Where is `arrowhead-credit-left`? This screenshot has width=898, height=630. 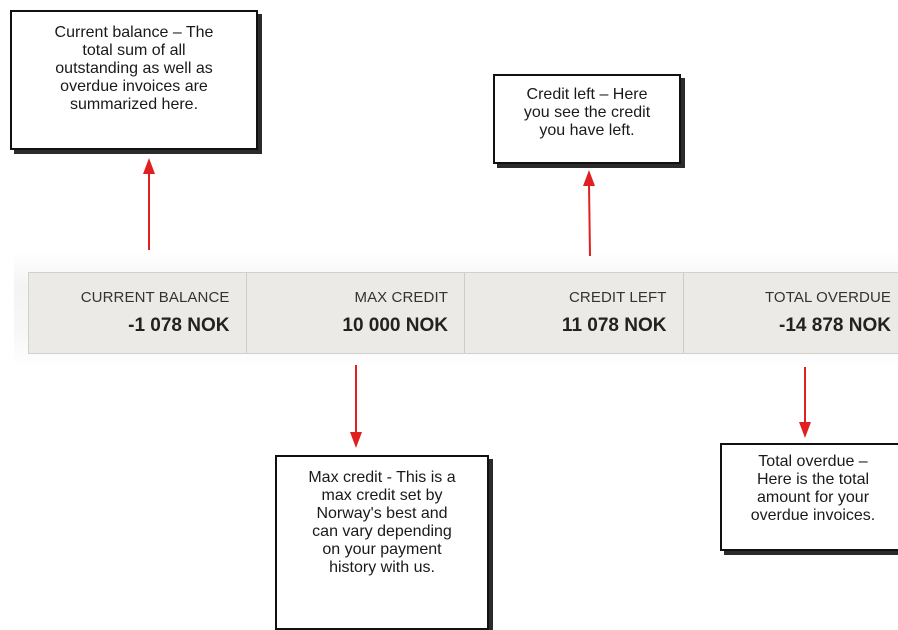 arrowhead-credit-left is located at coordinates (589, 178).